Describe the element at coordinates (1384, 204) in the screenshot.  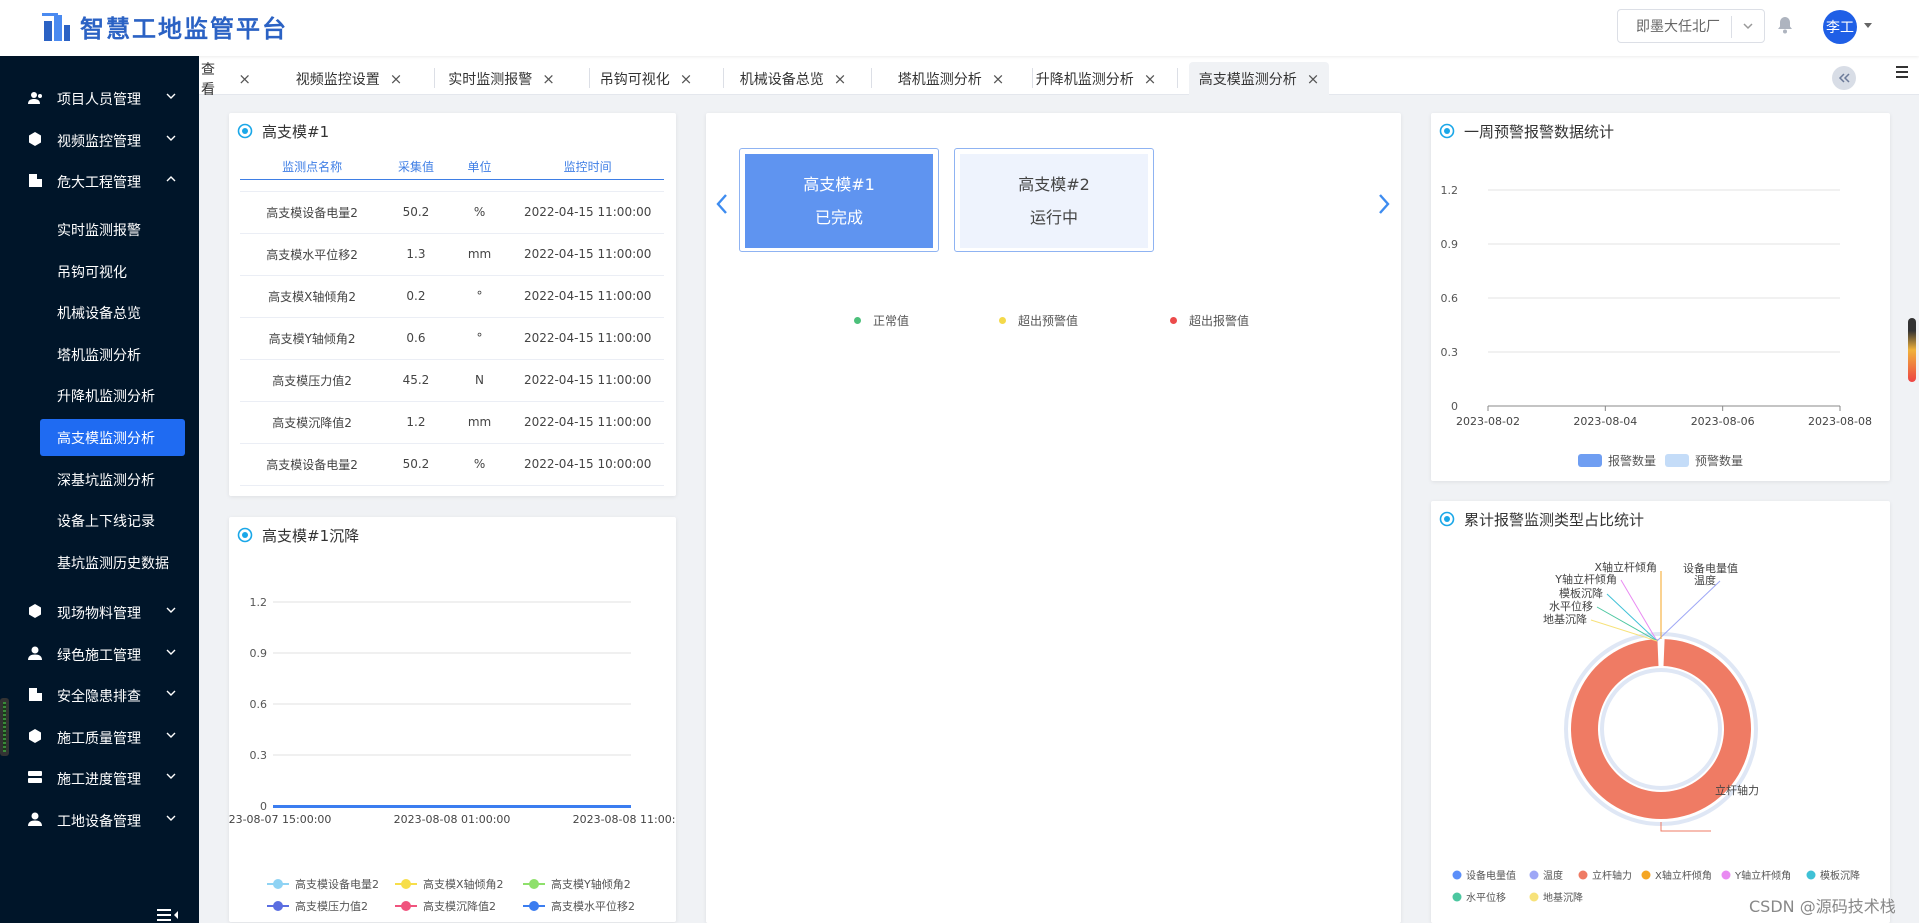
I see `chevron-right-icon` at that location.